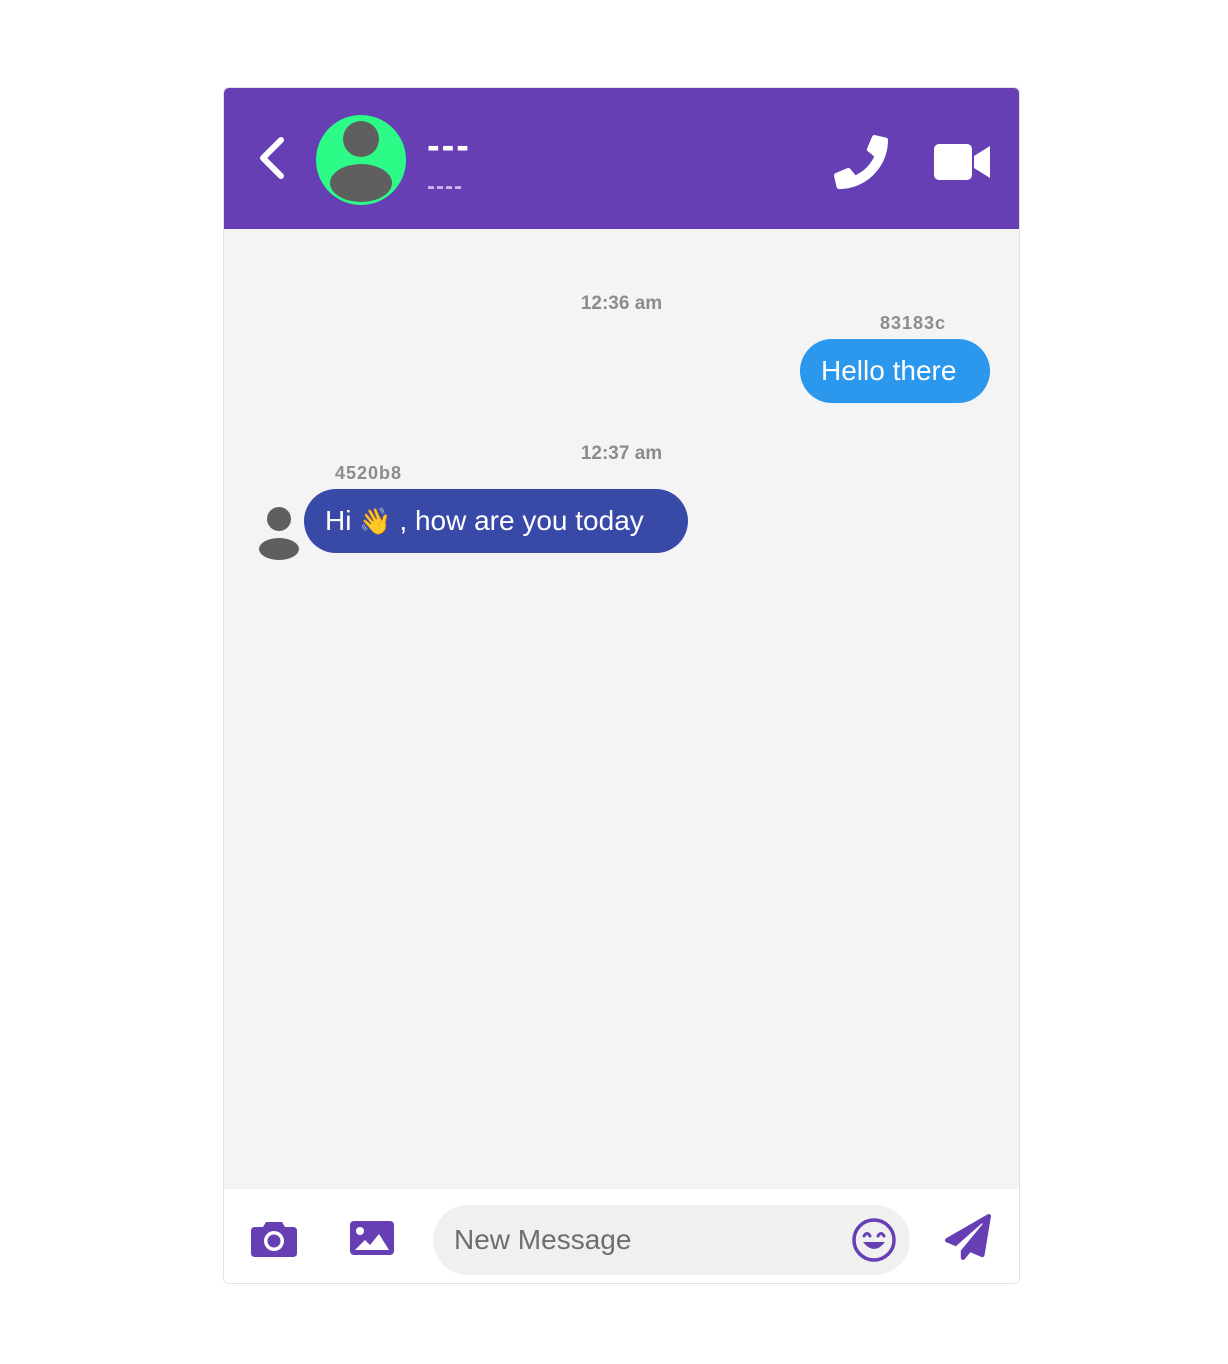 Image resolution: width=1228 pixels, height=1364 pixels. I want to click on phone-icon, so click(861, 162).